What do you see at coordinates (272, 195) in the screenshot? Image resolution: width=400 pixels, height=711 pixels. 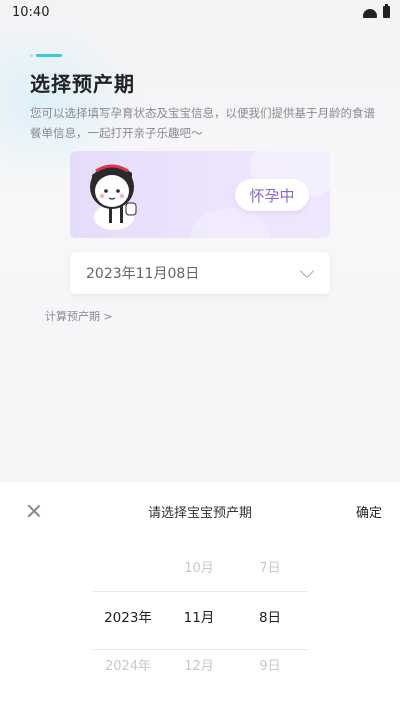 I see `pregnant-status-button: 怀孕中` at bounding box center [272, 195].